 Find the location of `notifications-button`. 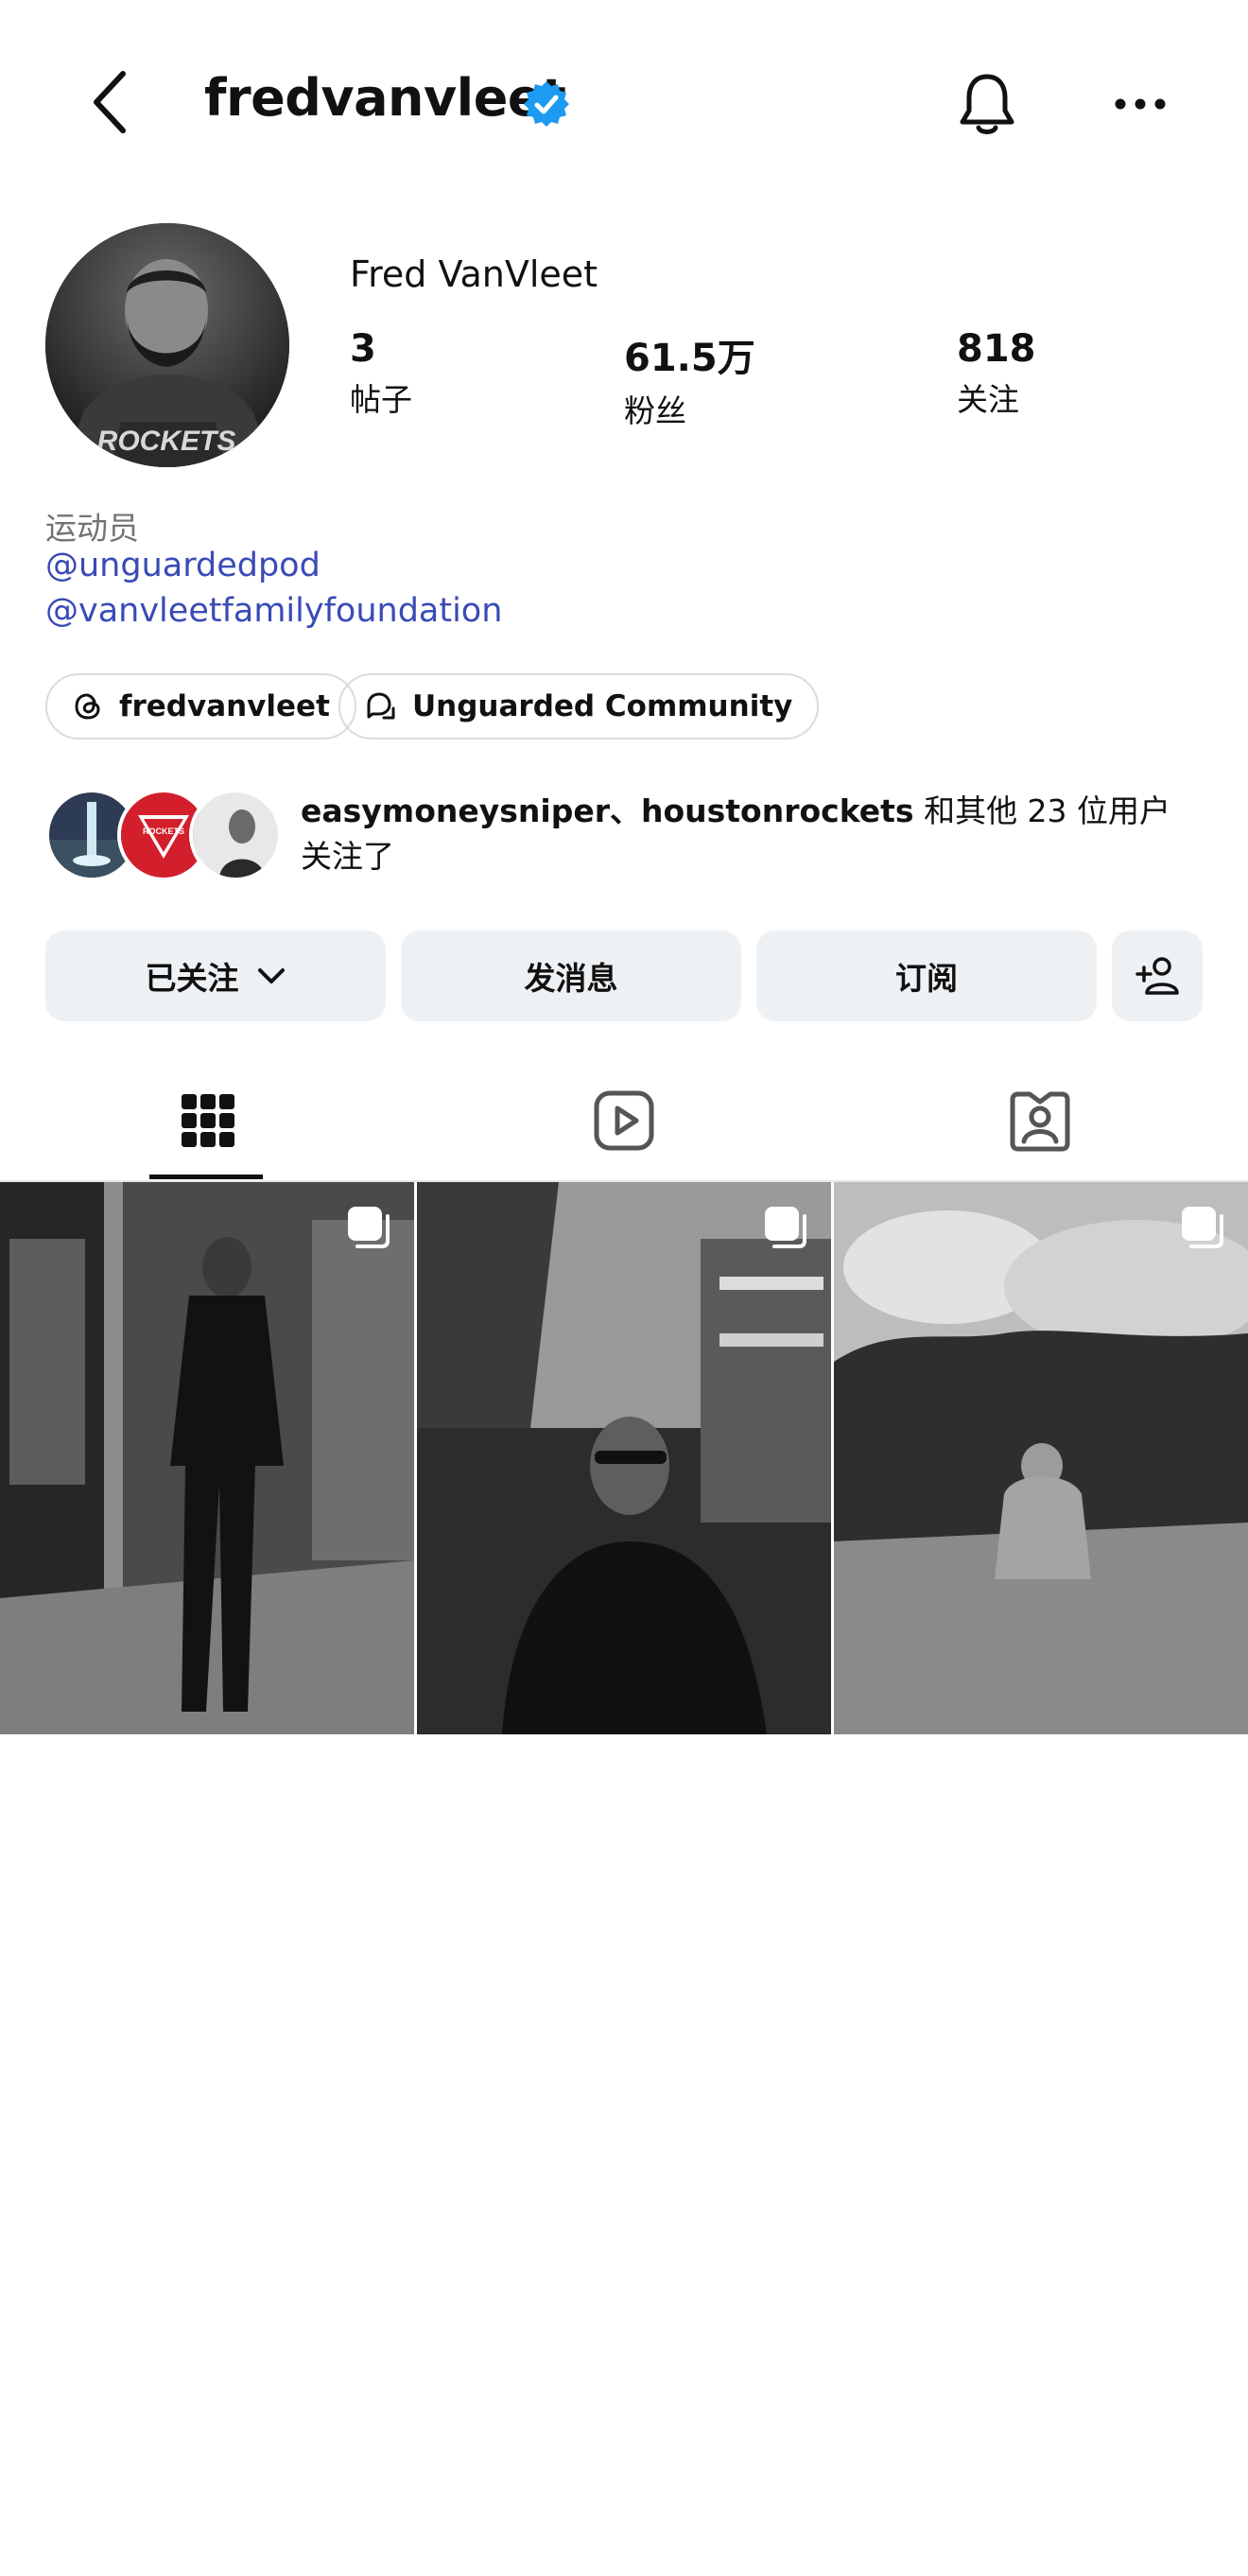

notifications-button is located at coordinates (987, 104).